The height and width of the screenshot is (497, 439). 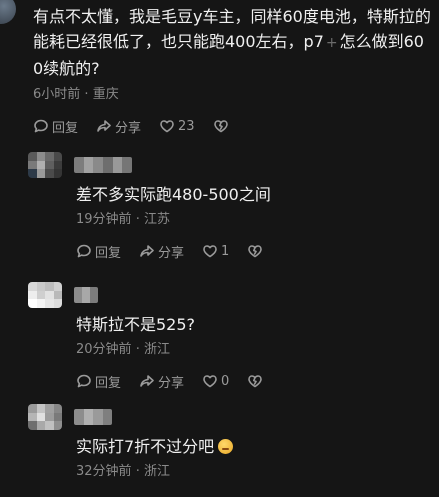 What do you see at coordinates (254, 350) in the screenshot?
I see `reply-meta: 20分钟前 · 浙江` at bounding box center [254, 350].